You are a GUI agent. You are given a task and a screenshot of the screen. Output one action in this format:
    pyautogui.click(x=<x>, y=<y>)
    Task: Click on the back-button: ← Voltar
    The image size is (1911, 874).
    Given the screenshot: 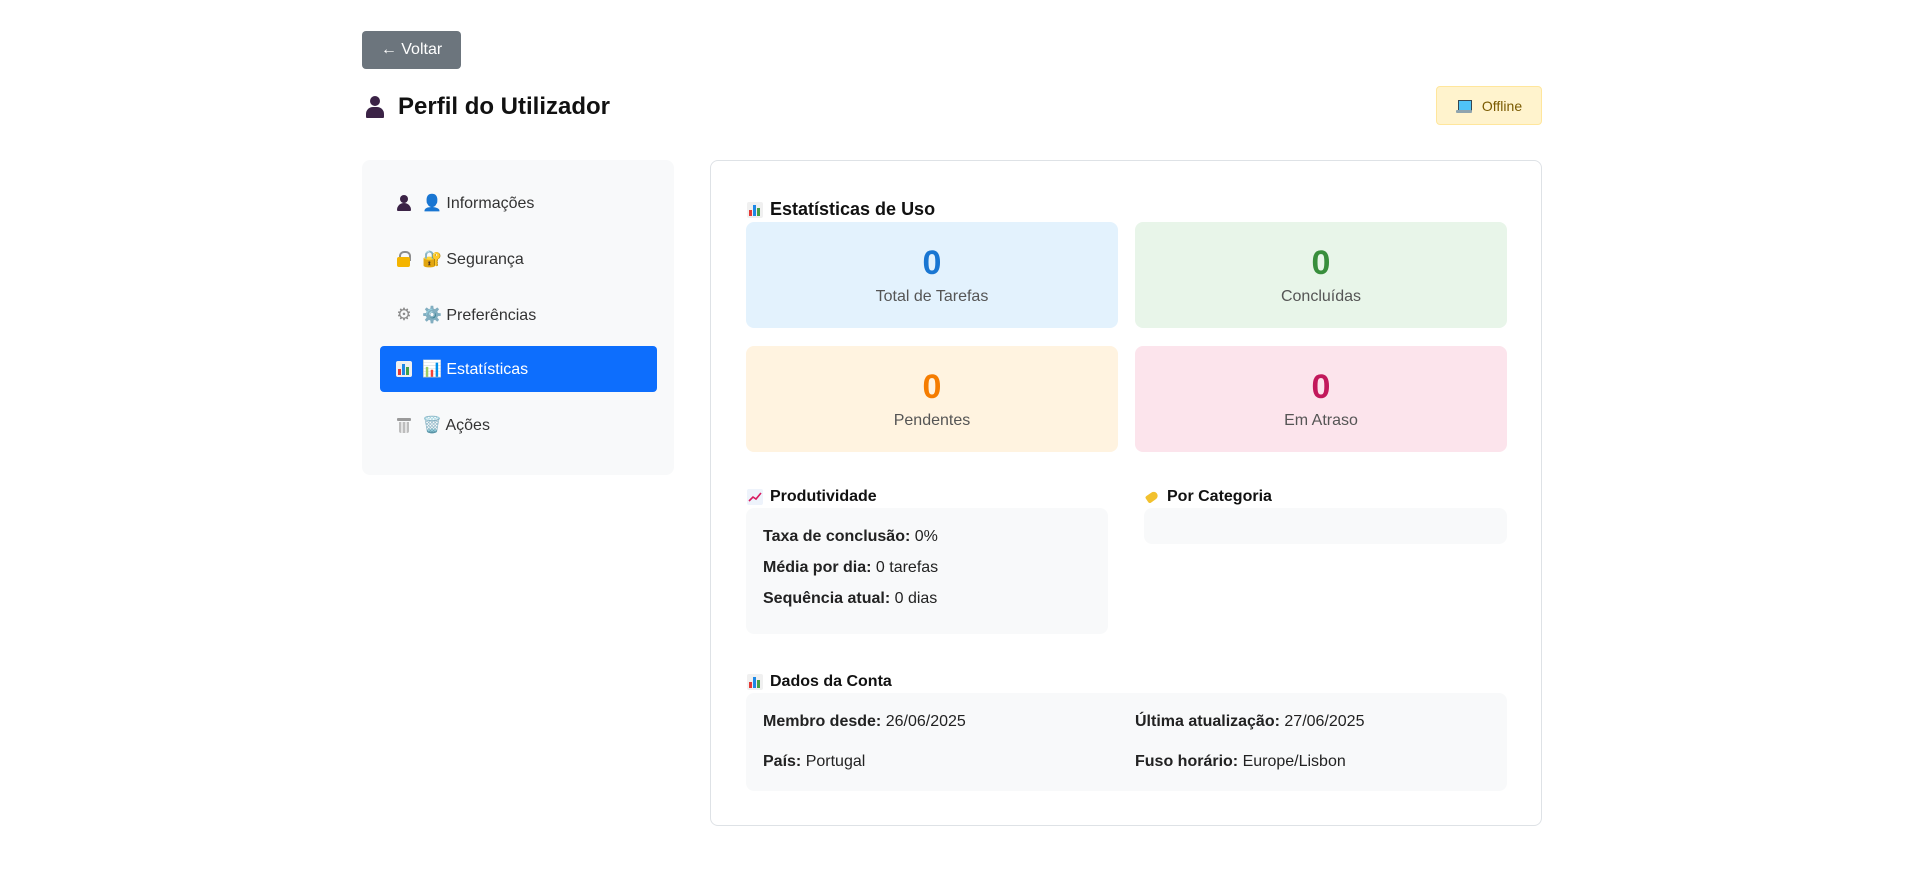 What is the action you would take?
    pyautogui.click(x=411, y=50)
    